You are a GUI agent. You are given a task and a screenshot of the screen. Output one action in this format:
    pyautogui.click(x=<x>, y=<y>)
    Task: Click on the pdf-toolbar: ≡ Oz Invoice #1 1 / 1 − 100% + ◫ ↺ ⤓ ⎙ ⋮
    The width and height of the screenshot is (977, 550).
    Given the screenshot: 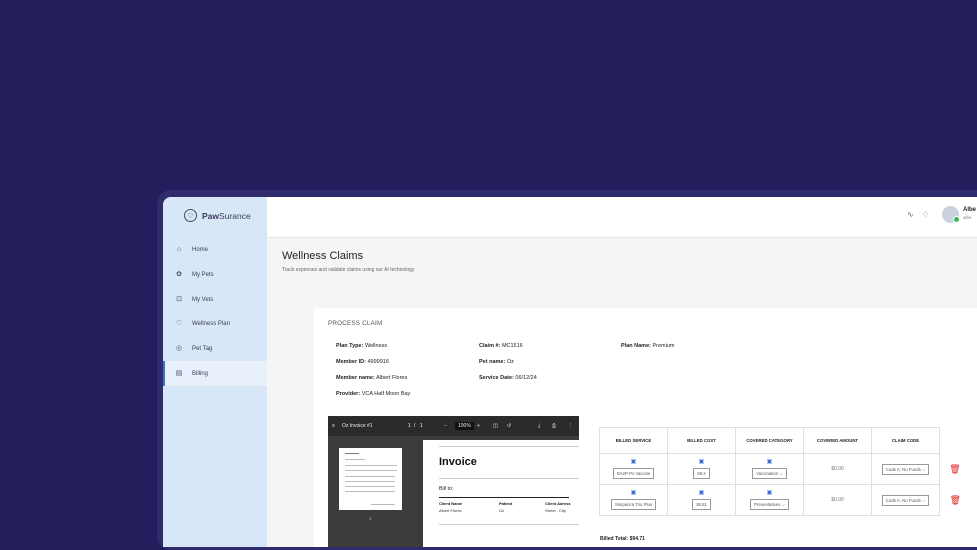 What is the action you would take?
    pyautogui.click(x=453, y=426)
    